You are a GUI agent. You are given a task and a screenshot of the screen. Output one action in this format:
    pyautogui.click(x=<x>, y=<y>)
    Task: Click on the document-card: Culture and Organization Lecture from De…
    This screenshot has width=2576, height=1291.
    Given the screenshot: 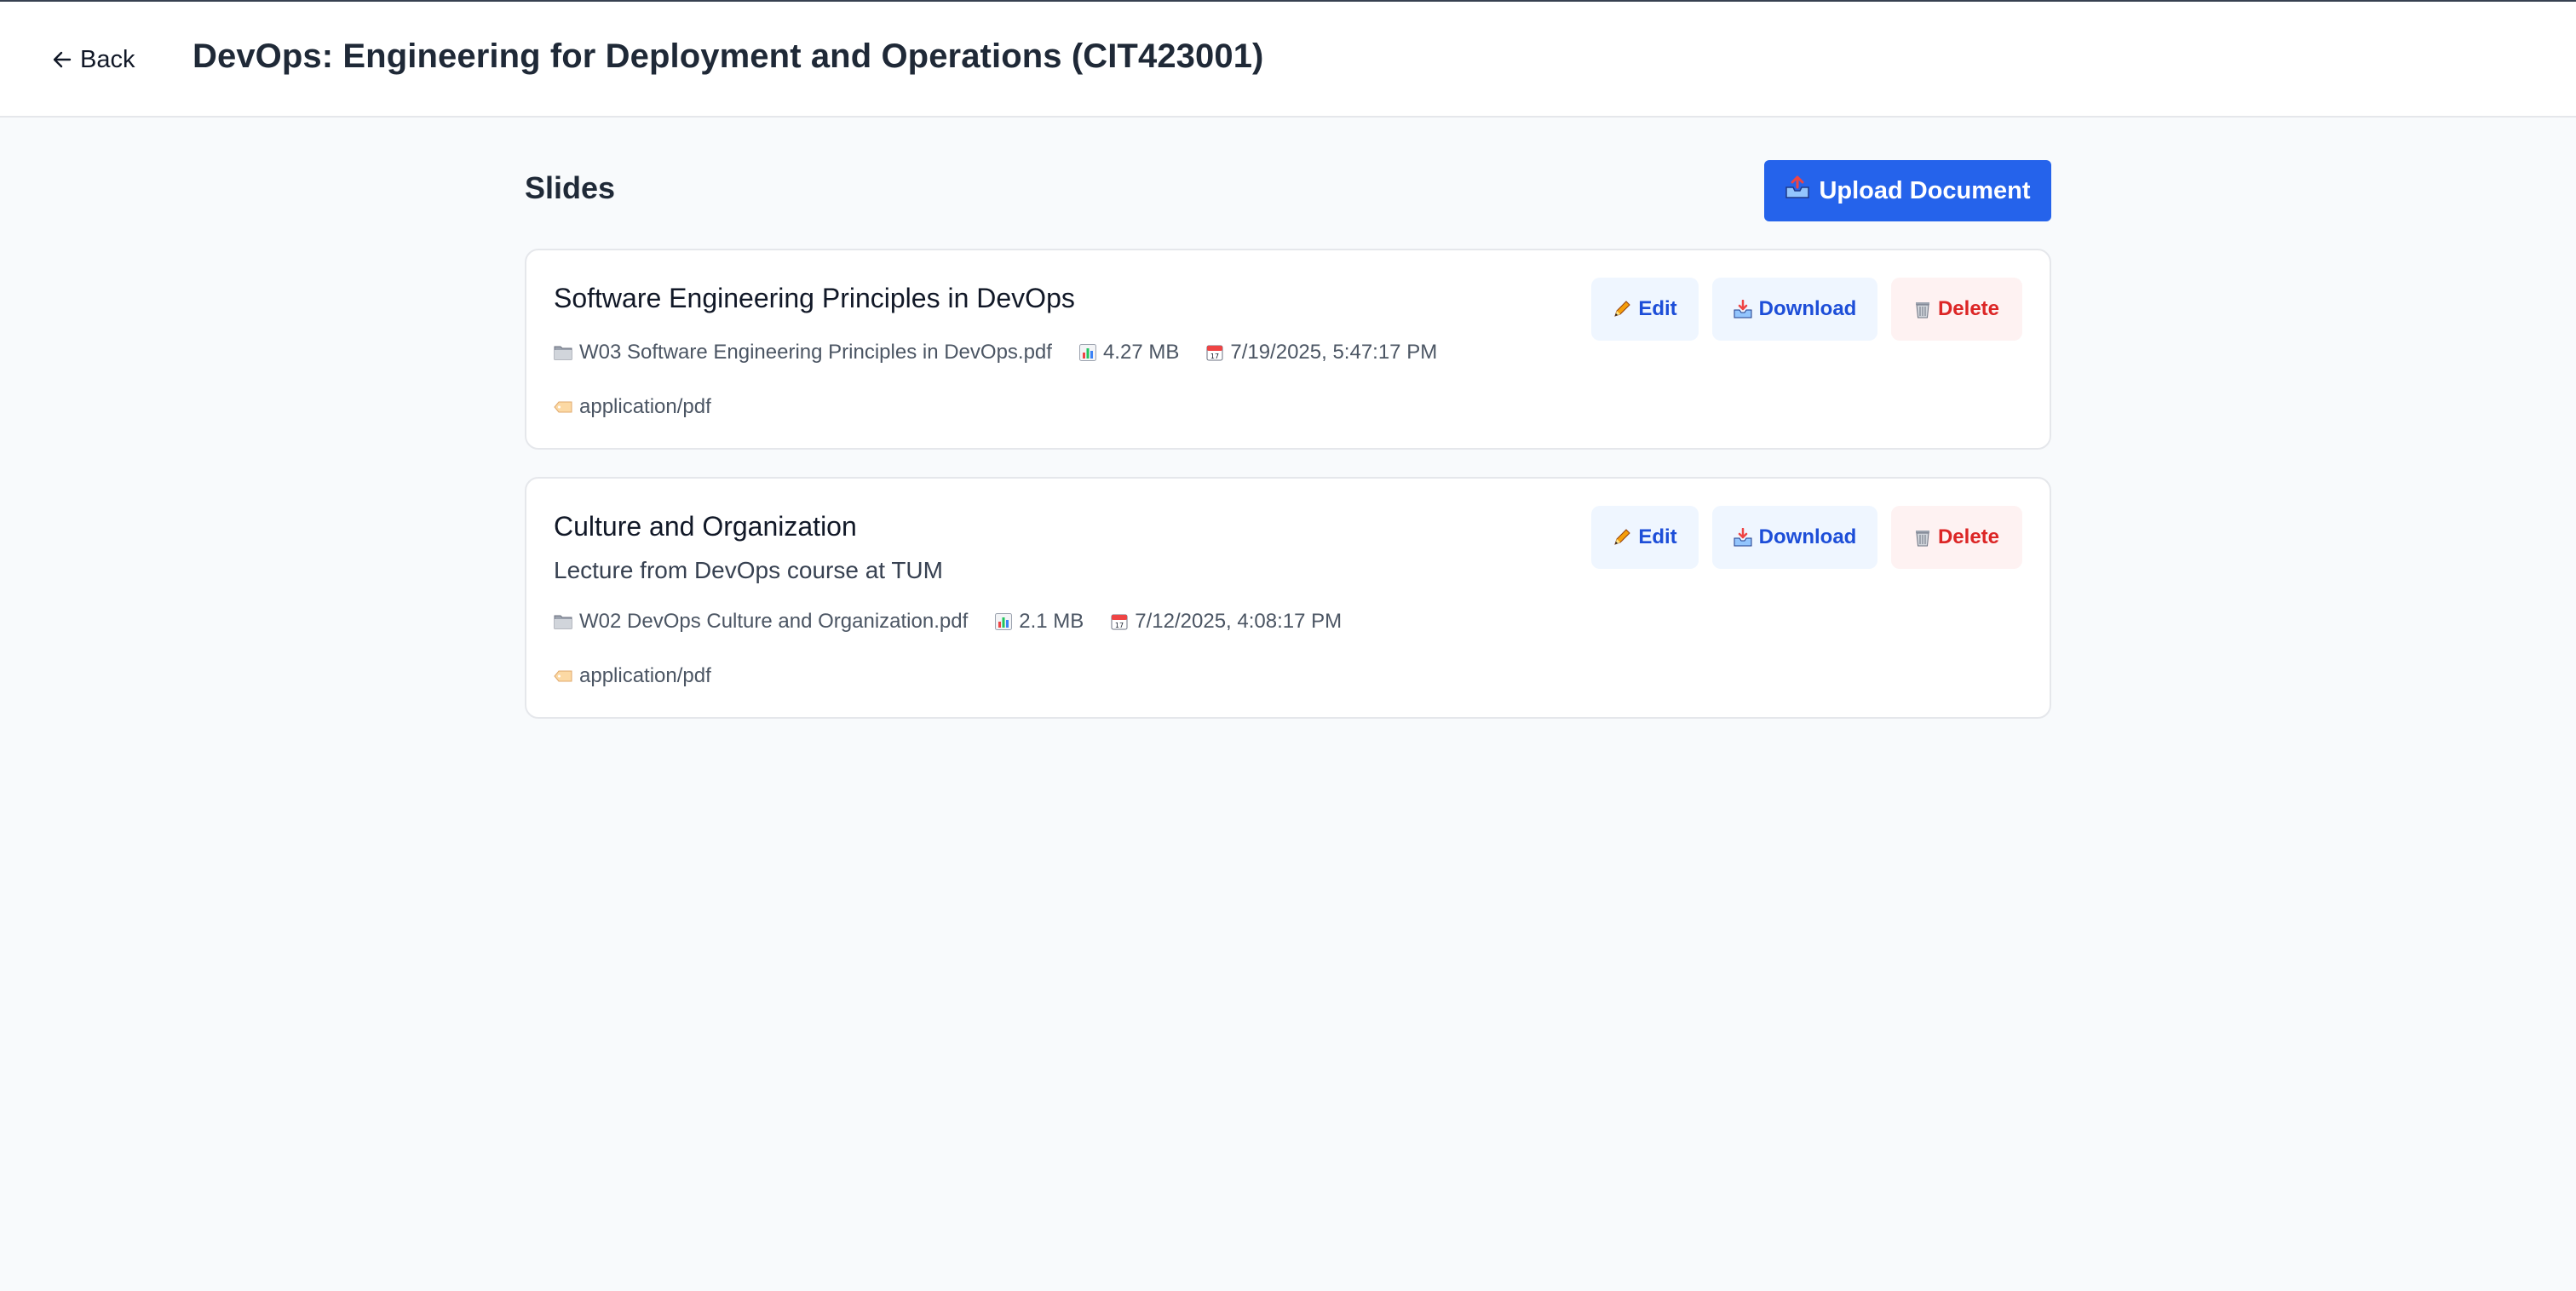 What is the action you would take?
    pyautogui.click(x=1288, y=598)
    